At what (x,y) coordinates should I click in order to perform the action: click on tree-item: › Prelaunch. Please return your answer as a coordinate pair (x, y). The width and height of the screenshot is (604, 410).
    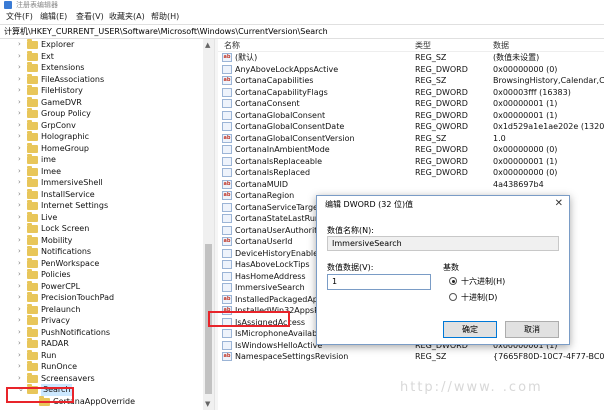
    Looking at the image, I should click on (107, 309).